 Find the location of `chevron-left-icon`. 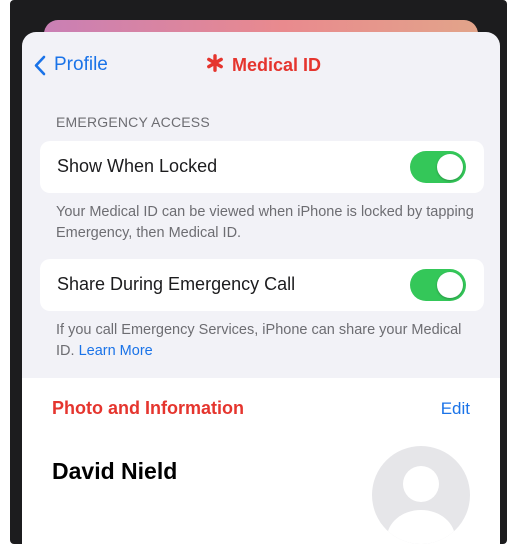

chevron-left-icon is located at coordinates (40, 65).